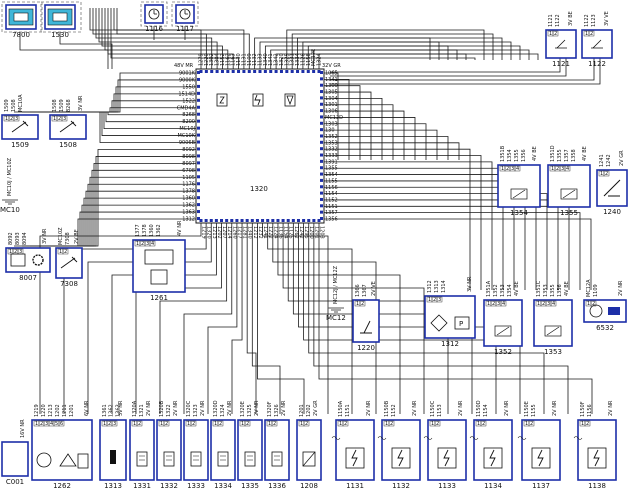  What do you see at coordinates (558, 20) in the screenshot?
I see `wire-label-1121-1: 1122` at bounding box center [558, 20].